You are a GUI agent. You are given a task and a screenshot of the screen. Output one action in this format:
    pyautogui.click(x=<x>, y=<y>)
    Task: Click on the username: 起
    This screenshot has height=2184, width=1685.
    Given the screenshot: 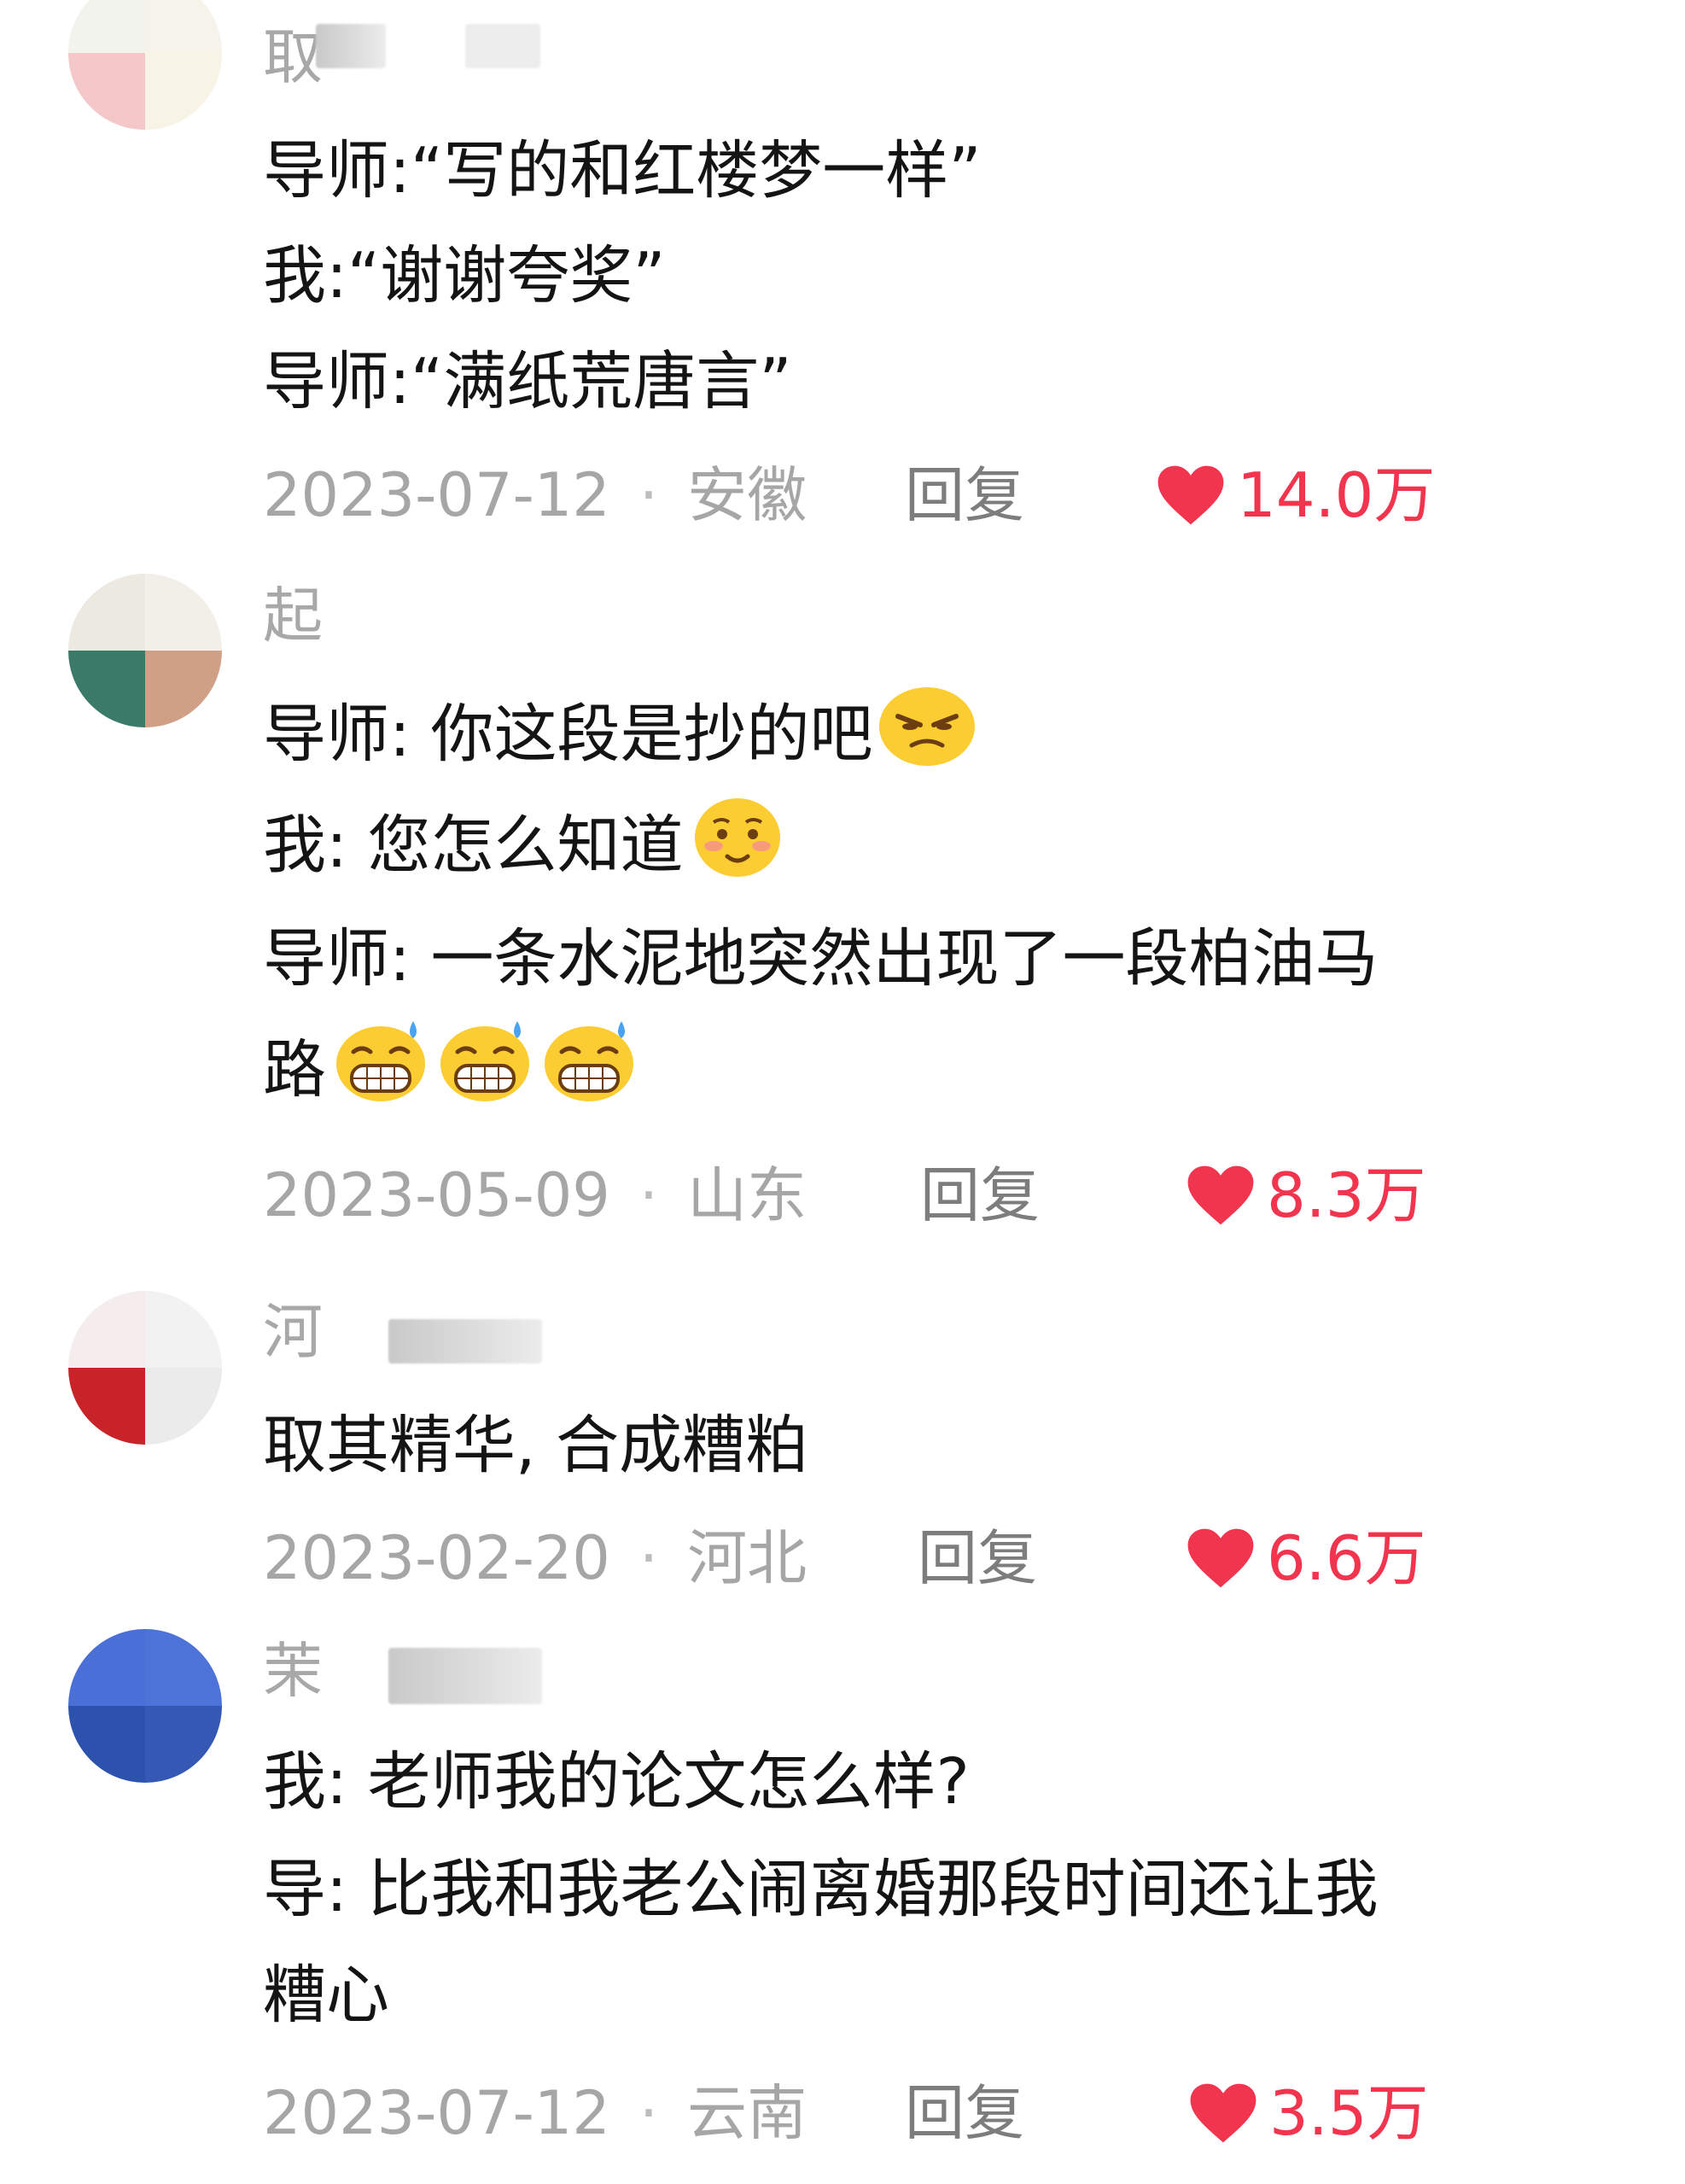 What is the action you would take?
    pyautogui.click(x=293, y=616)
    